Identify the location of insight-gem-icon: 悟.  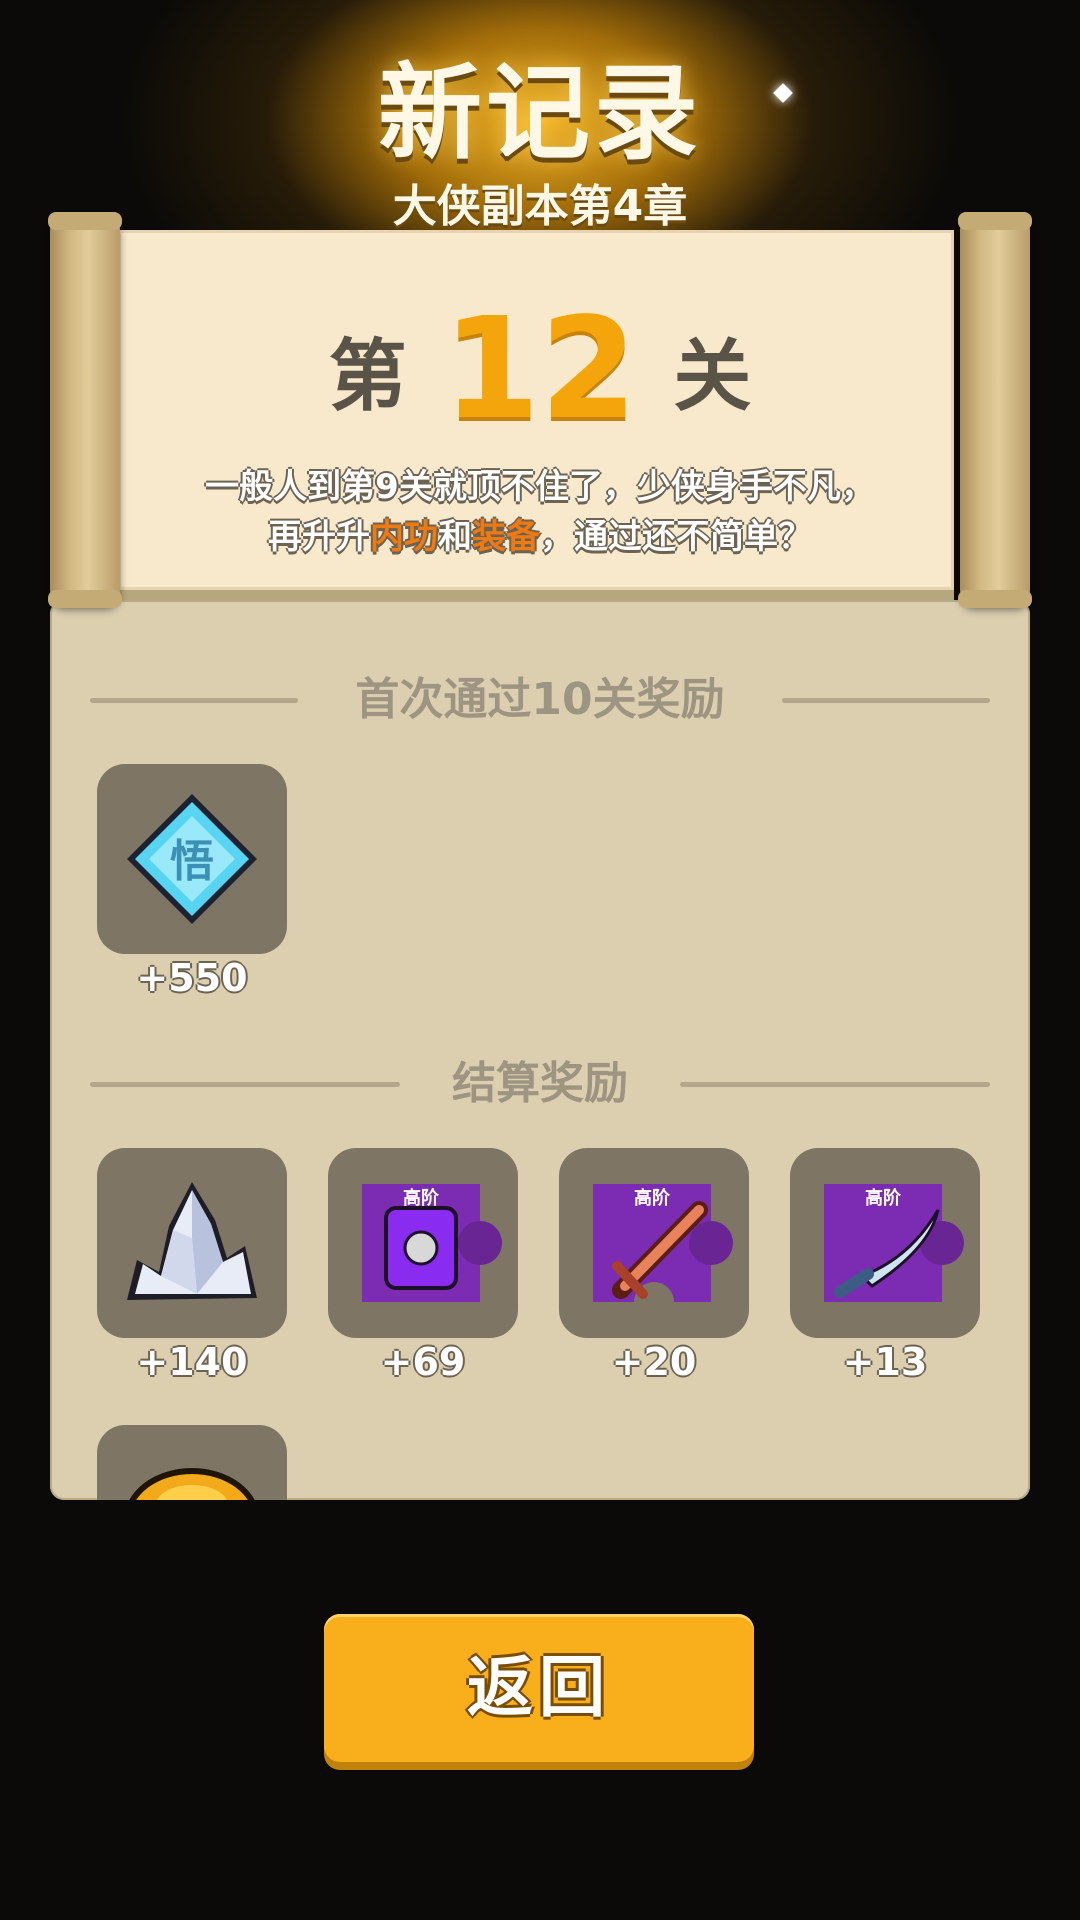
(192, 859).